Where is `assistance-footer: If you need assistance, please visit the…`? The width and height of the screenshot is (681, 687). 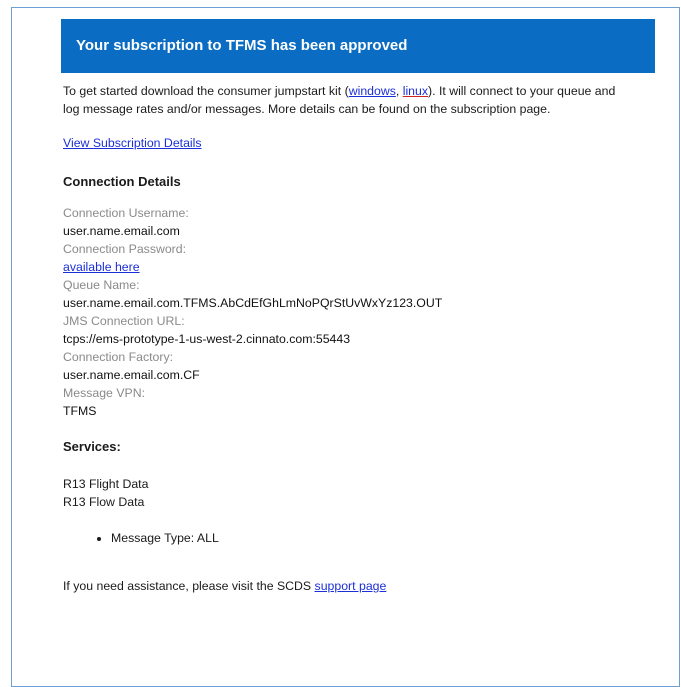 assistance-footer: If you need assistance, please visit the… is located at coordinates (348, 586).